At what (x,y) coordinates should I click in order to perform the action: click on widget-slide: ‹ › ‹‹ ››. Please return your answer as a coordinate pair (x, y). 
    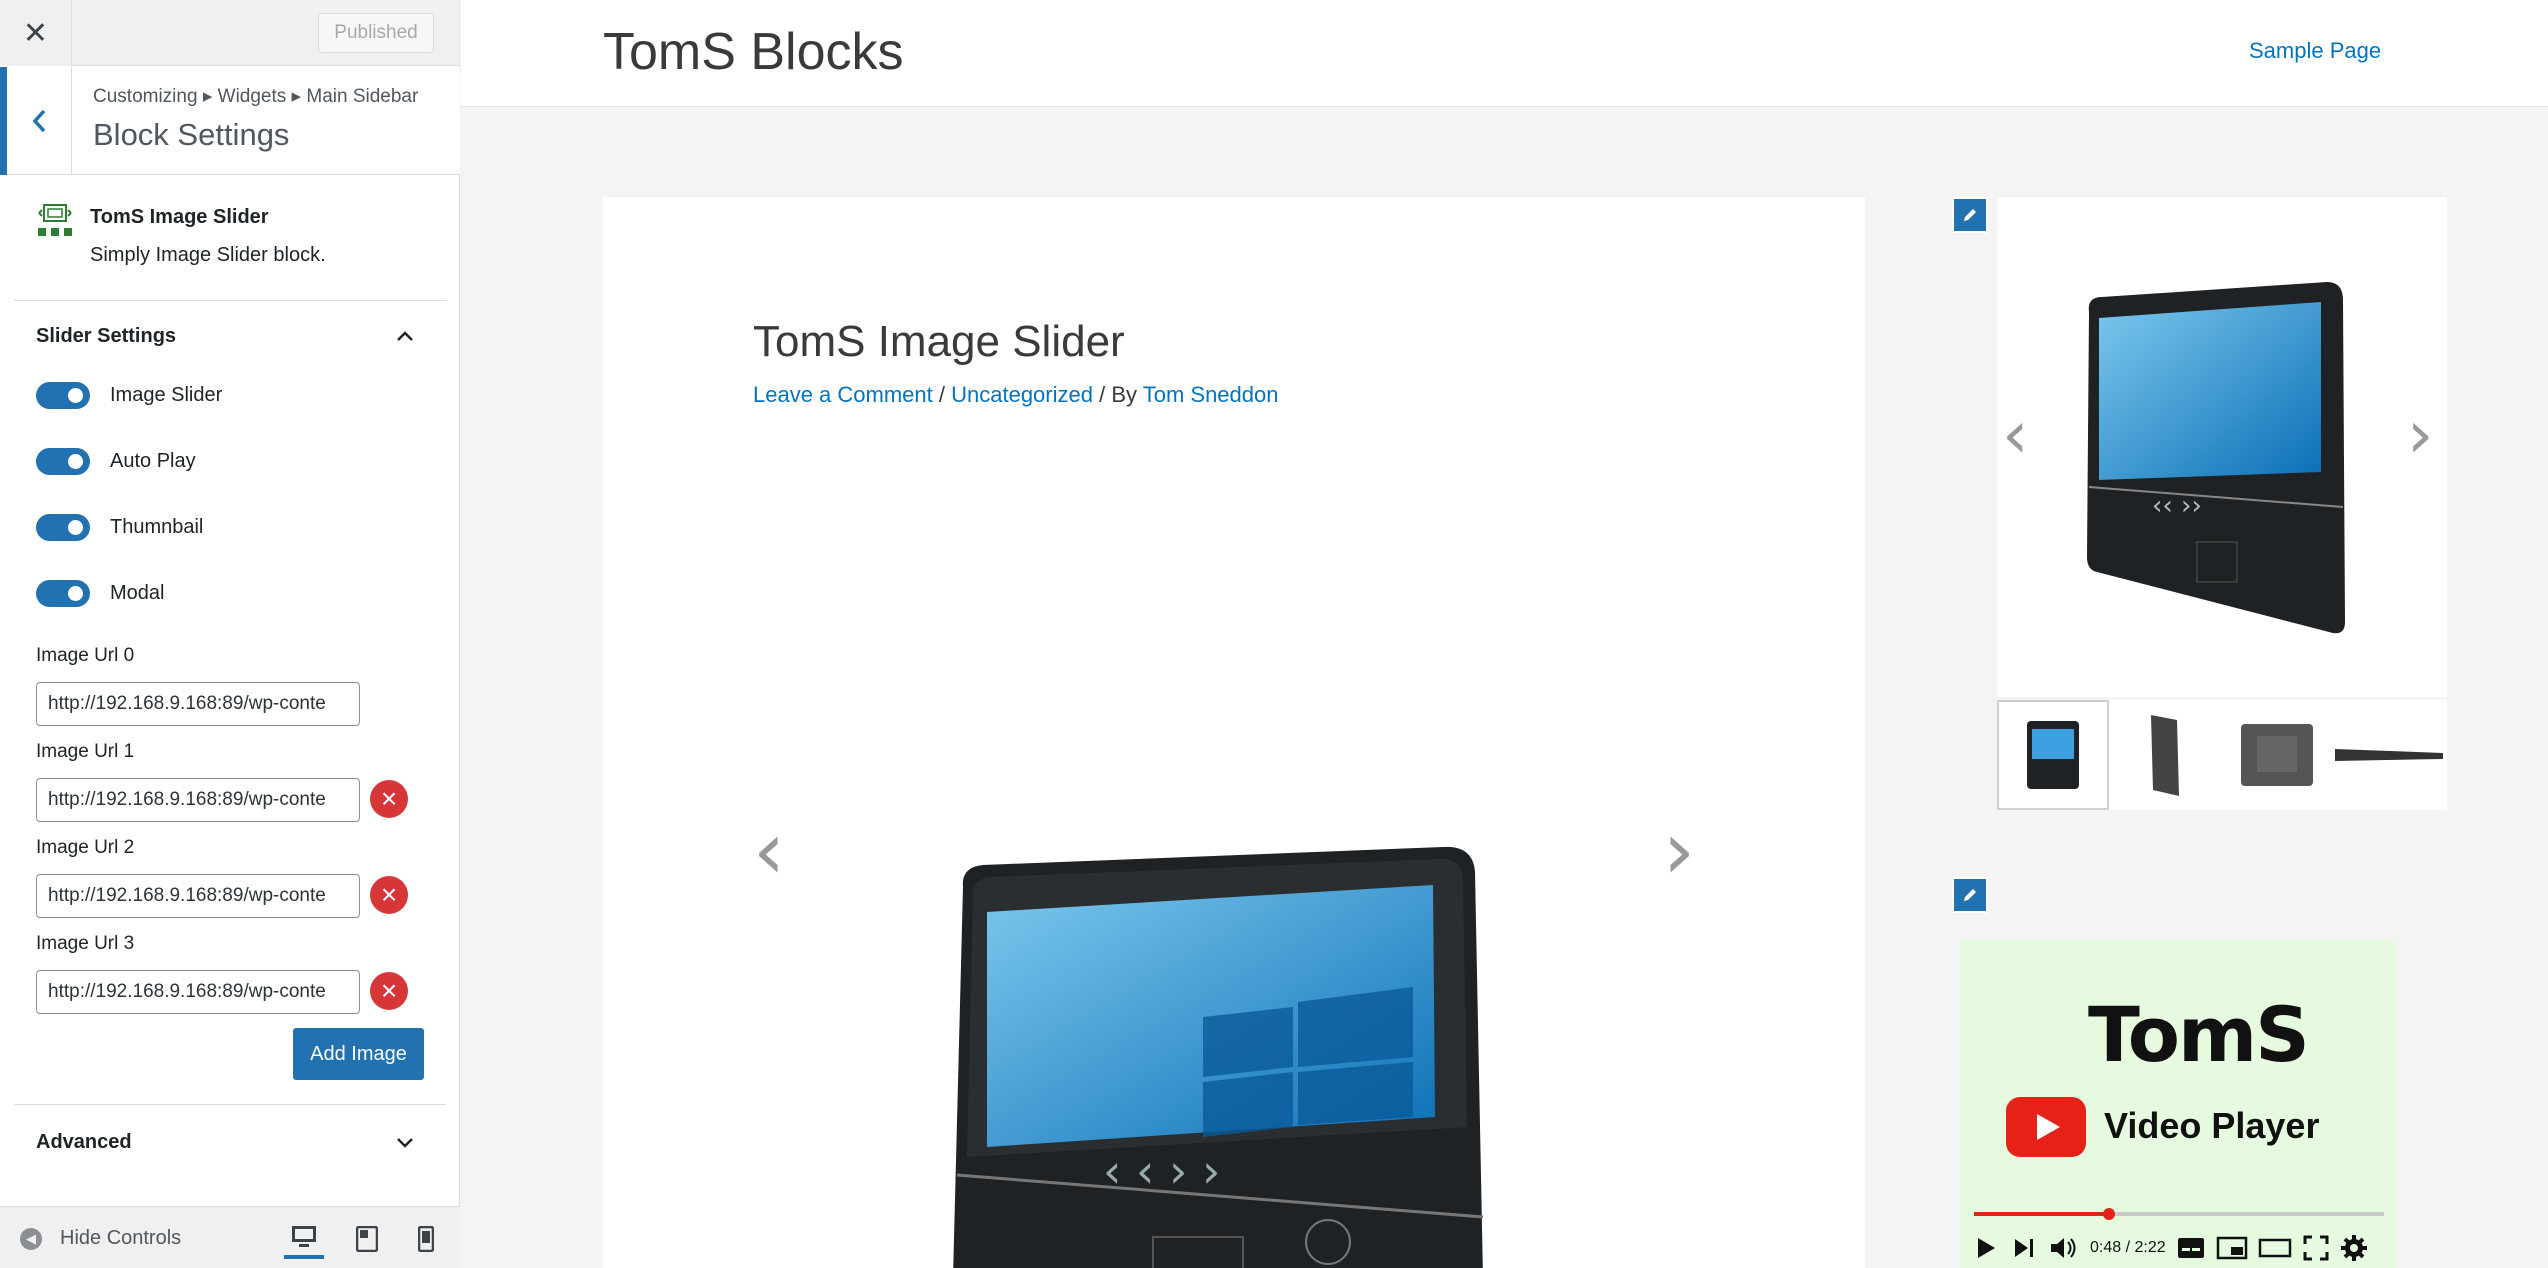
    Looking at the image, I should click on (2222, 447).